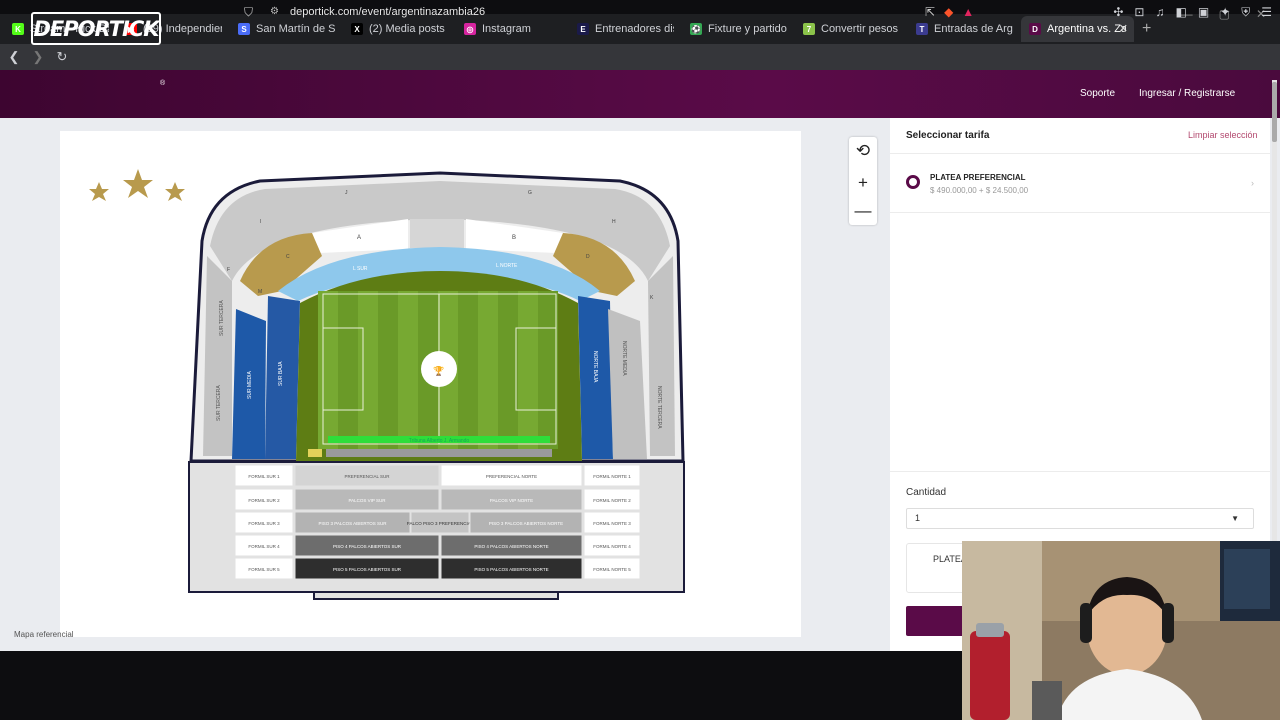 The width and height of the screenshot is (1280, 720). Describe the element at coordinates (860, 29) in the screenshot. I see `tab-title: Convertir pesos argent` at that location.